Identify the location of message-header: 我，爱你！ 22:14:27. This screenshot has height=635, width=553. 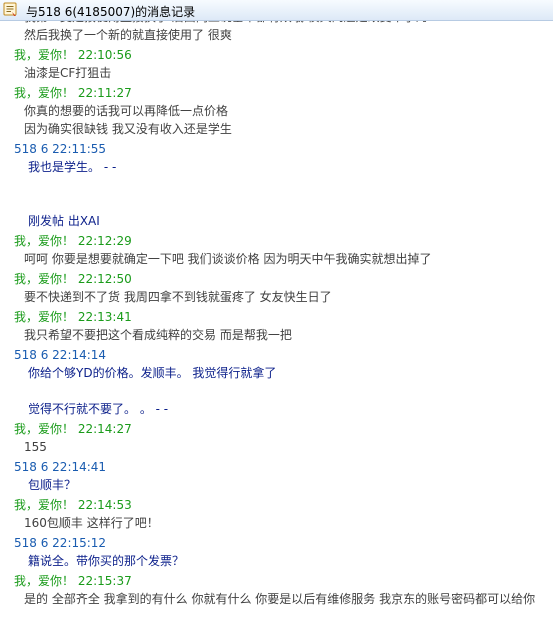
(73, 429).